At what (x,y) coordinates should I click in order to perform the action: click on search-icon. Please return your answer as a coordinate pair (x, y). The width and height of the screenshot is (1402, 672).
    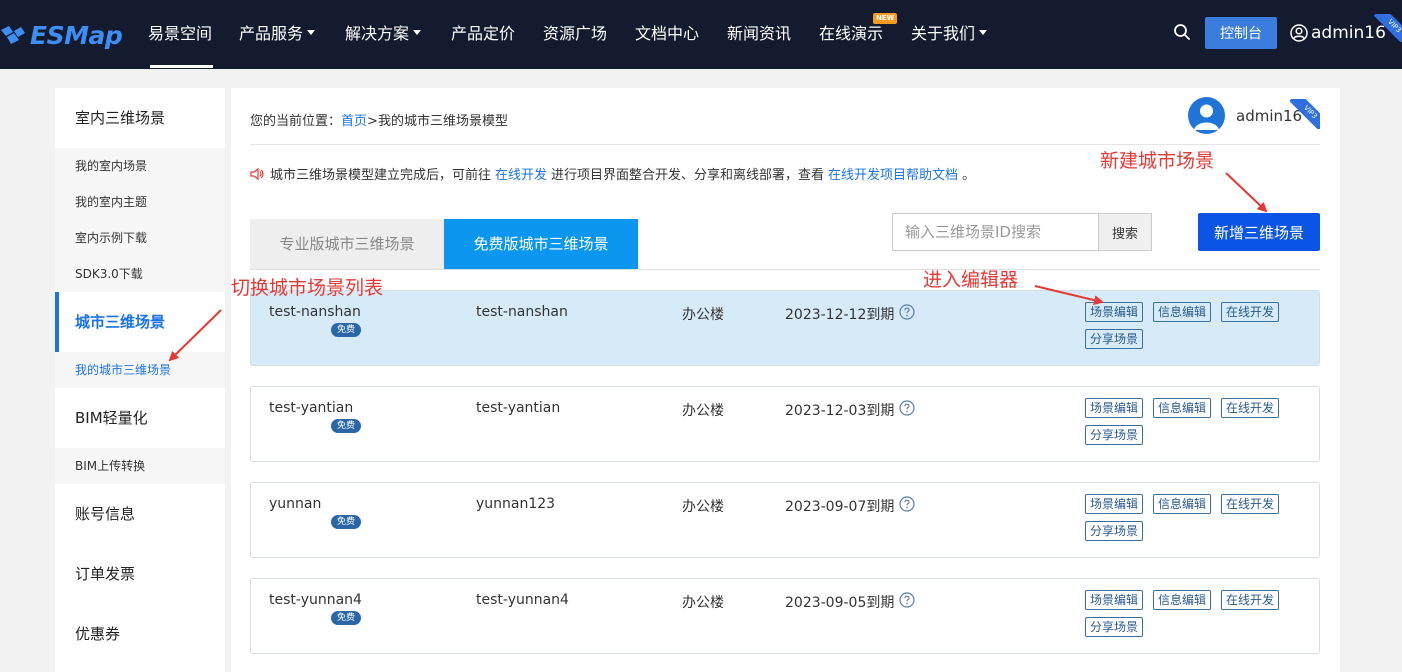
    Looking at the image, I should click on (1182, 32).